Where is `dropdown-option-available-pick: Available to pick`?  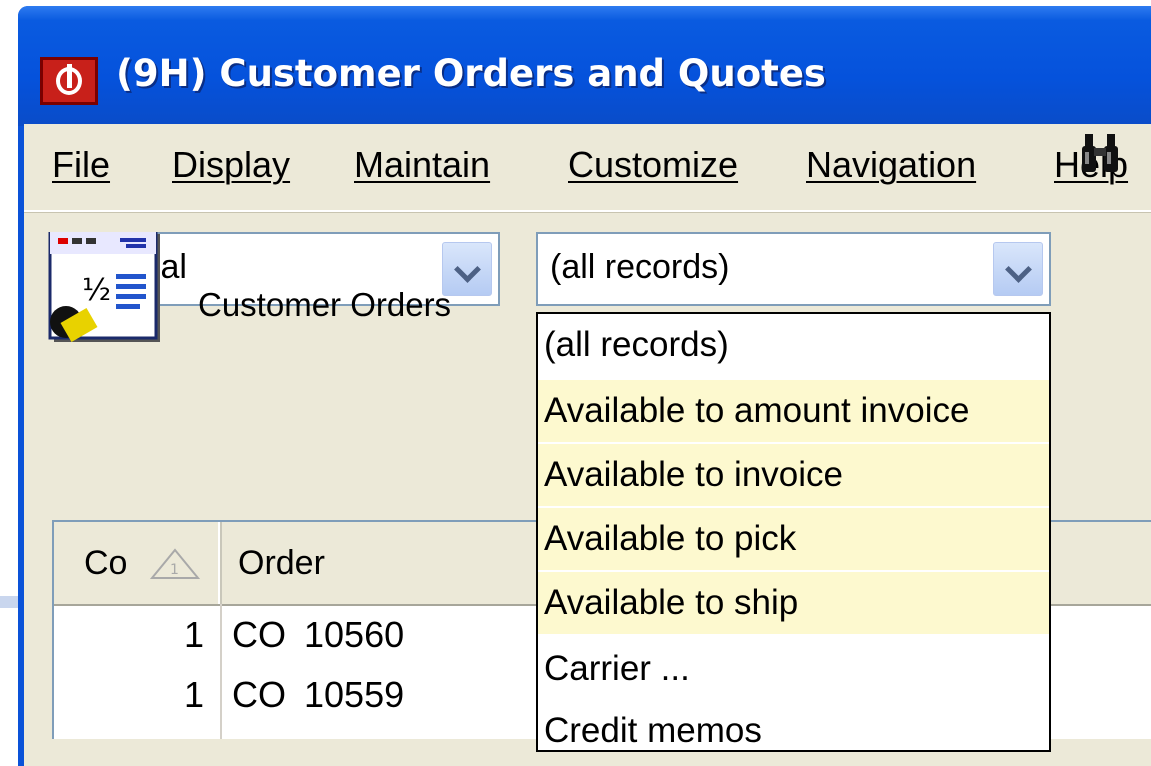 dropdown-option-available-pick: Available to pick is located at coordinates (793, 539).